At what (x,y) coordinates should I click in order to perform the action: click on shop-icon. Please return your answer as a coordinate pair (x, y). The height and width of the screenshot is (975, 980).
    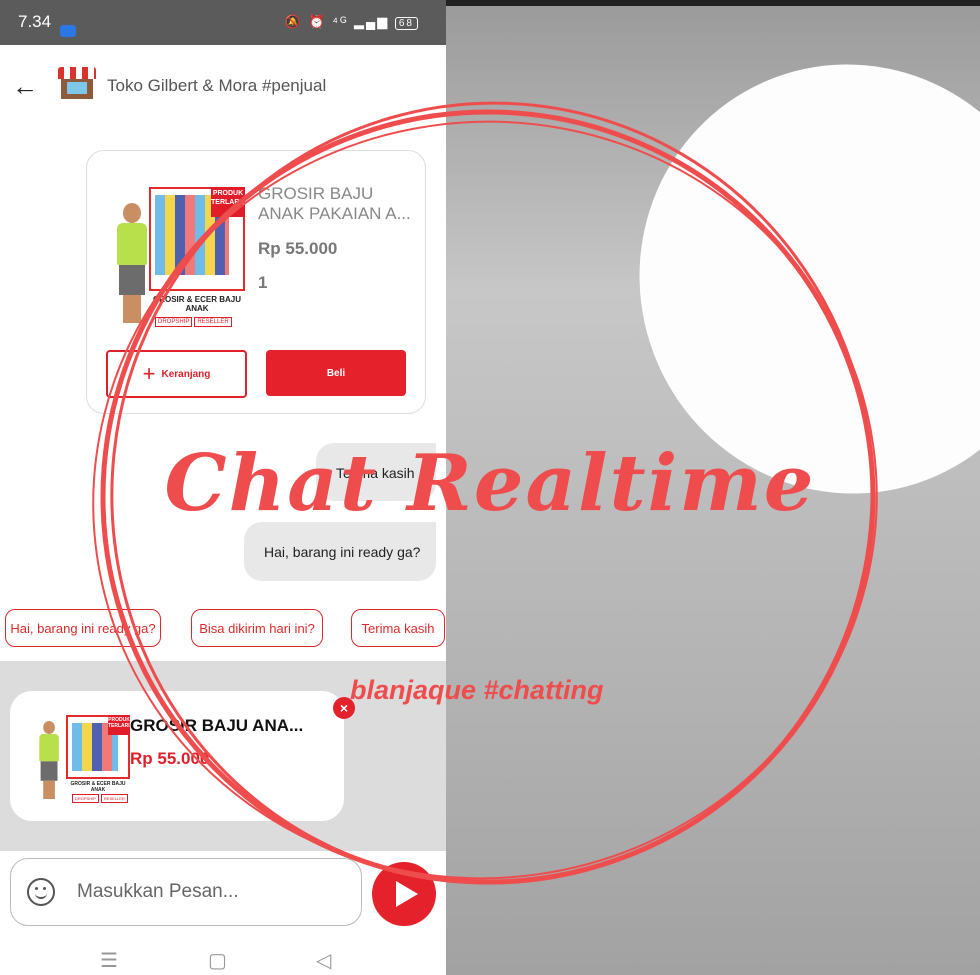
    Looking at the image, I should click on (77, 83).